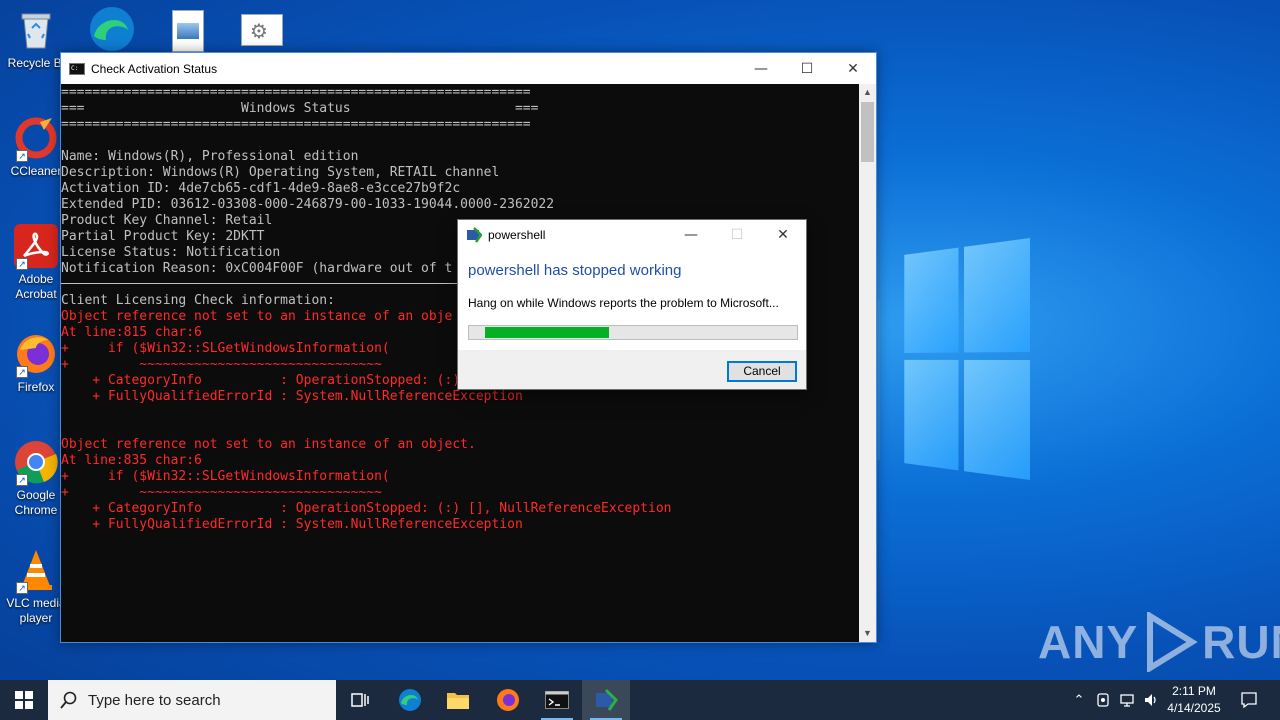 This screenshot has height=720, width=1280. I want to click on vlc-icon: ↗, so click(36, 571).